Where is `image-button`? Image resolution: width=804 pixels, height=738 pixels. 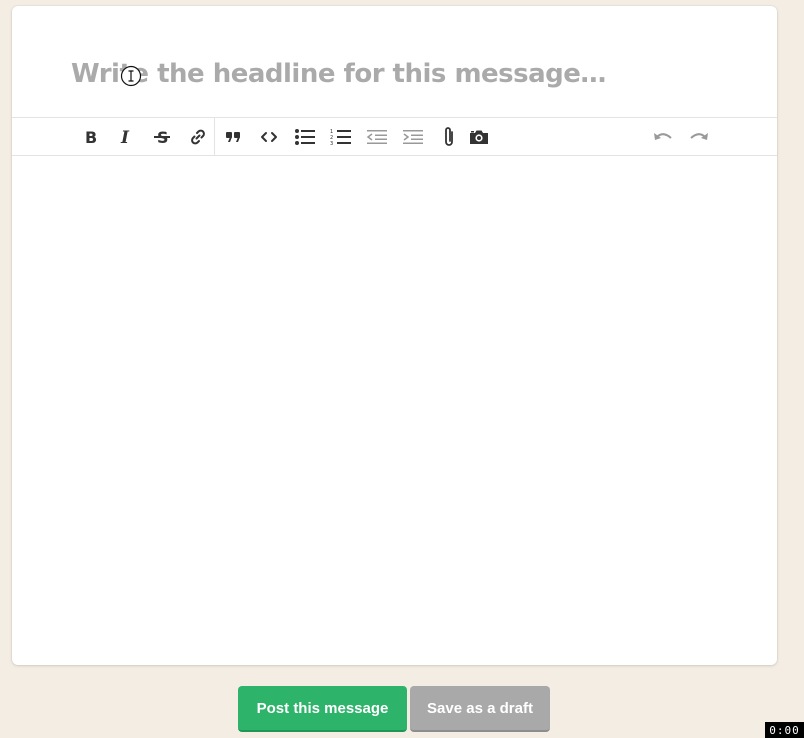
image-button is located at coordinates (479, 136).